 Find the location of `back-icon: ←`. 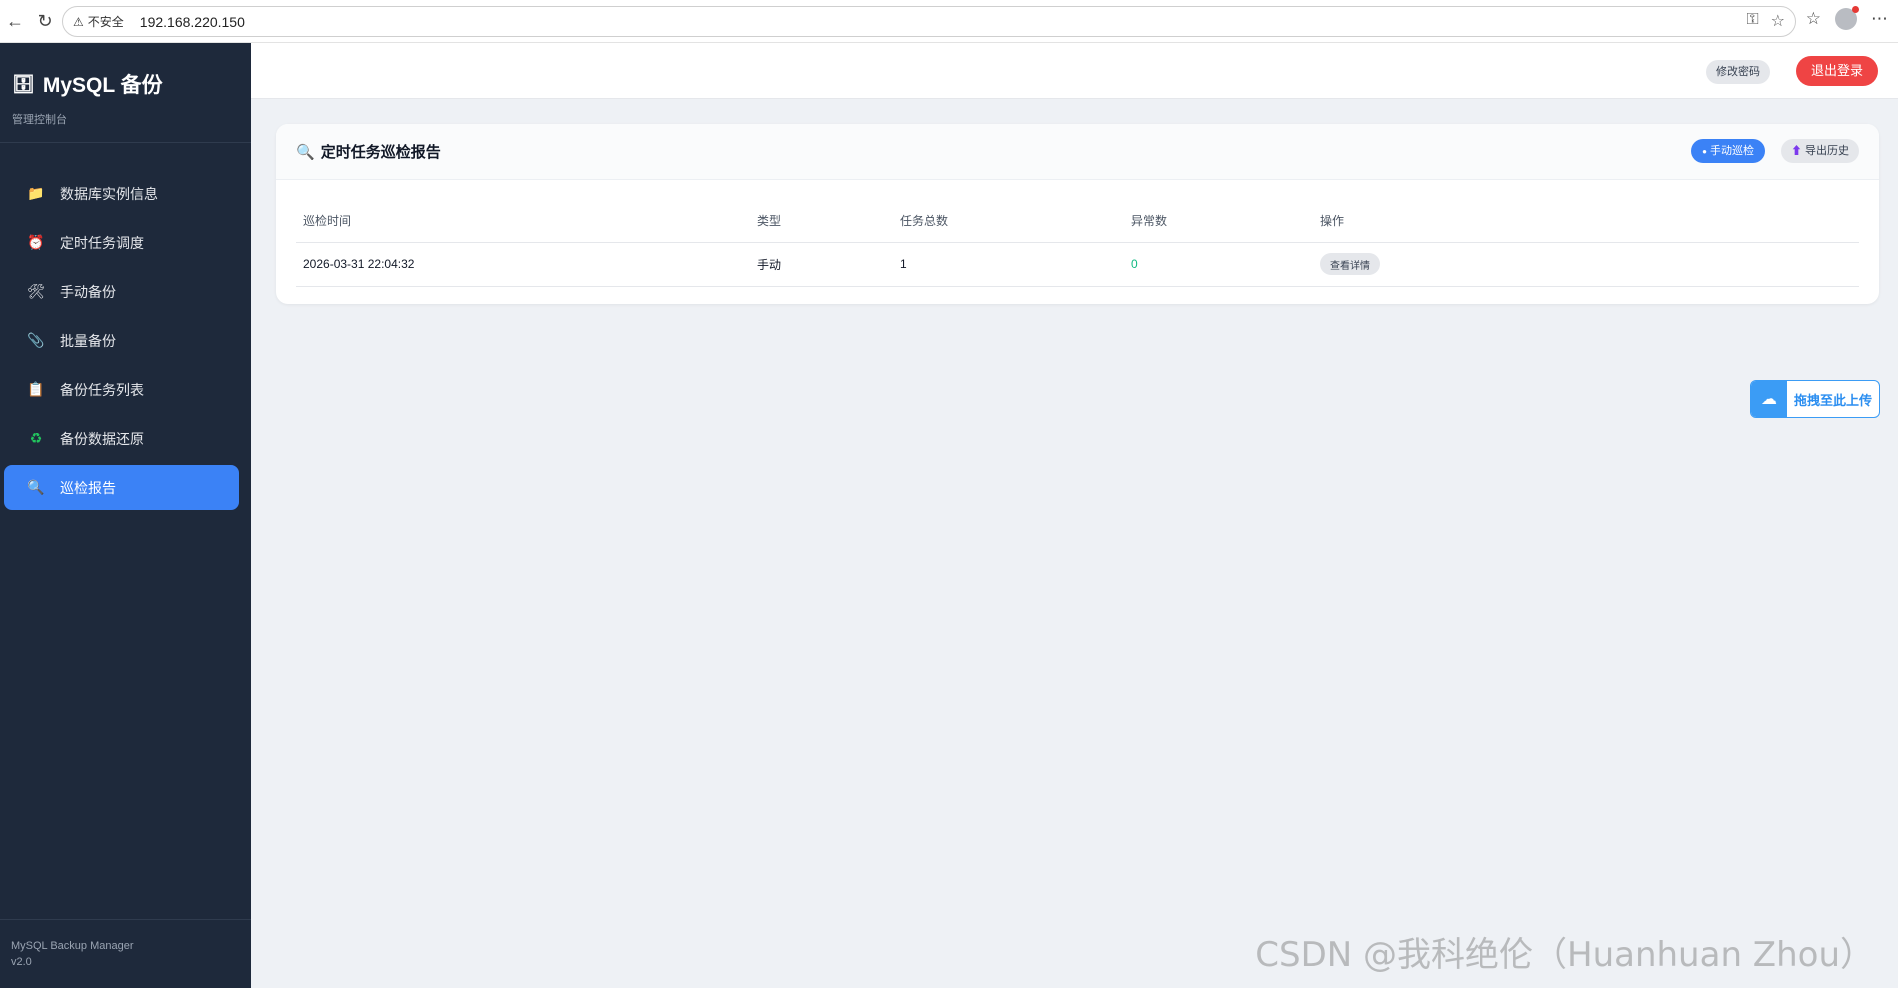

back-icon: ← is located at coordinates (15, 21).